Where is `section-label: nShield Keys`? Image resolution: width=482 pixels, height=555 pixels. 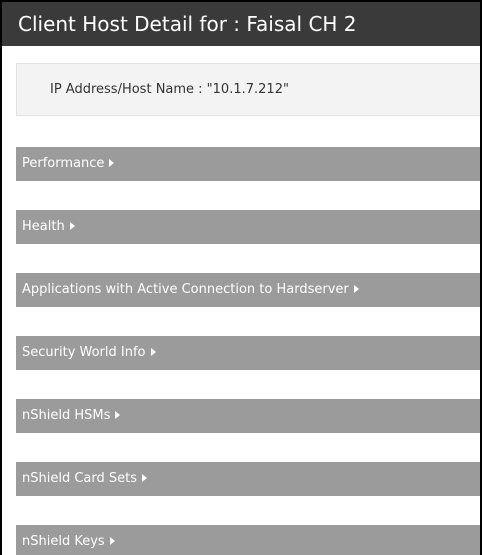
section-label: nShield Keys is located at coordinates (63, 541).